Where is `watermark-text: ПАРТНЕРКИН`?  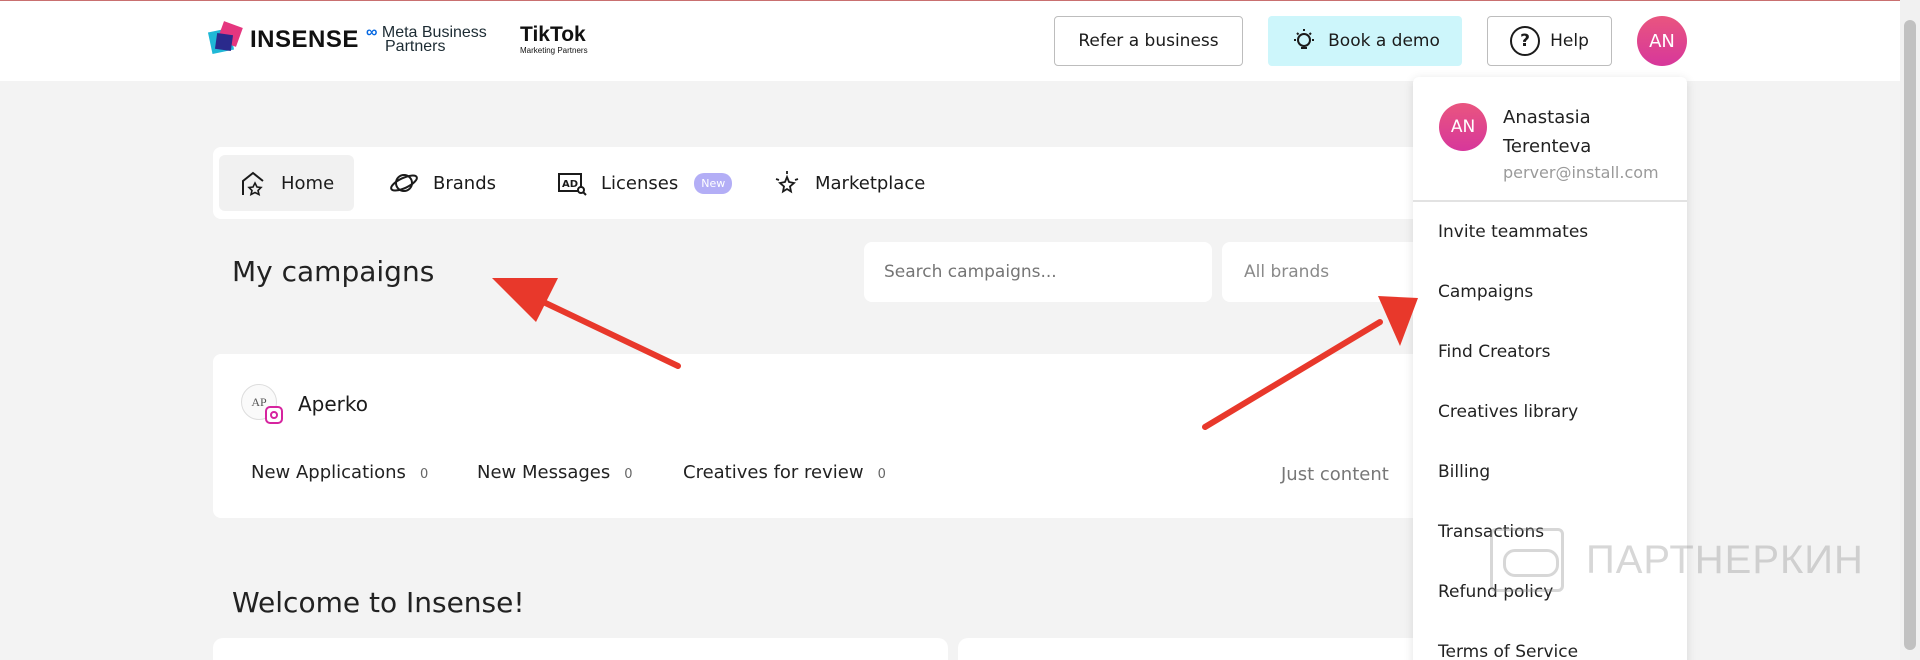 watermark-text: ПАРТНЕРКИН is located at coordinates (1725, 559).